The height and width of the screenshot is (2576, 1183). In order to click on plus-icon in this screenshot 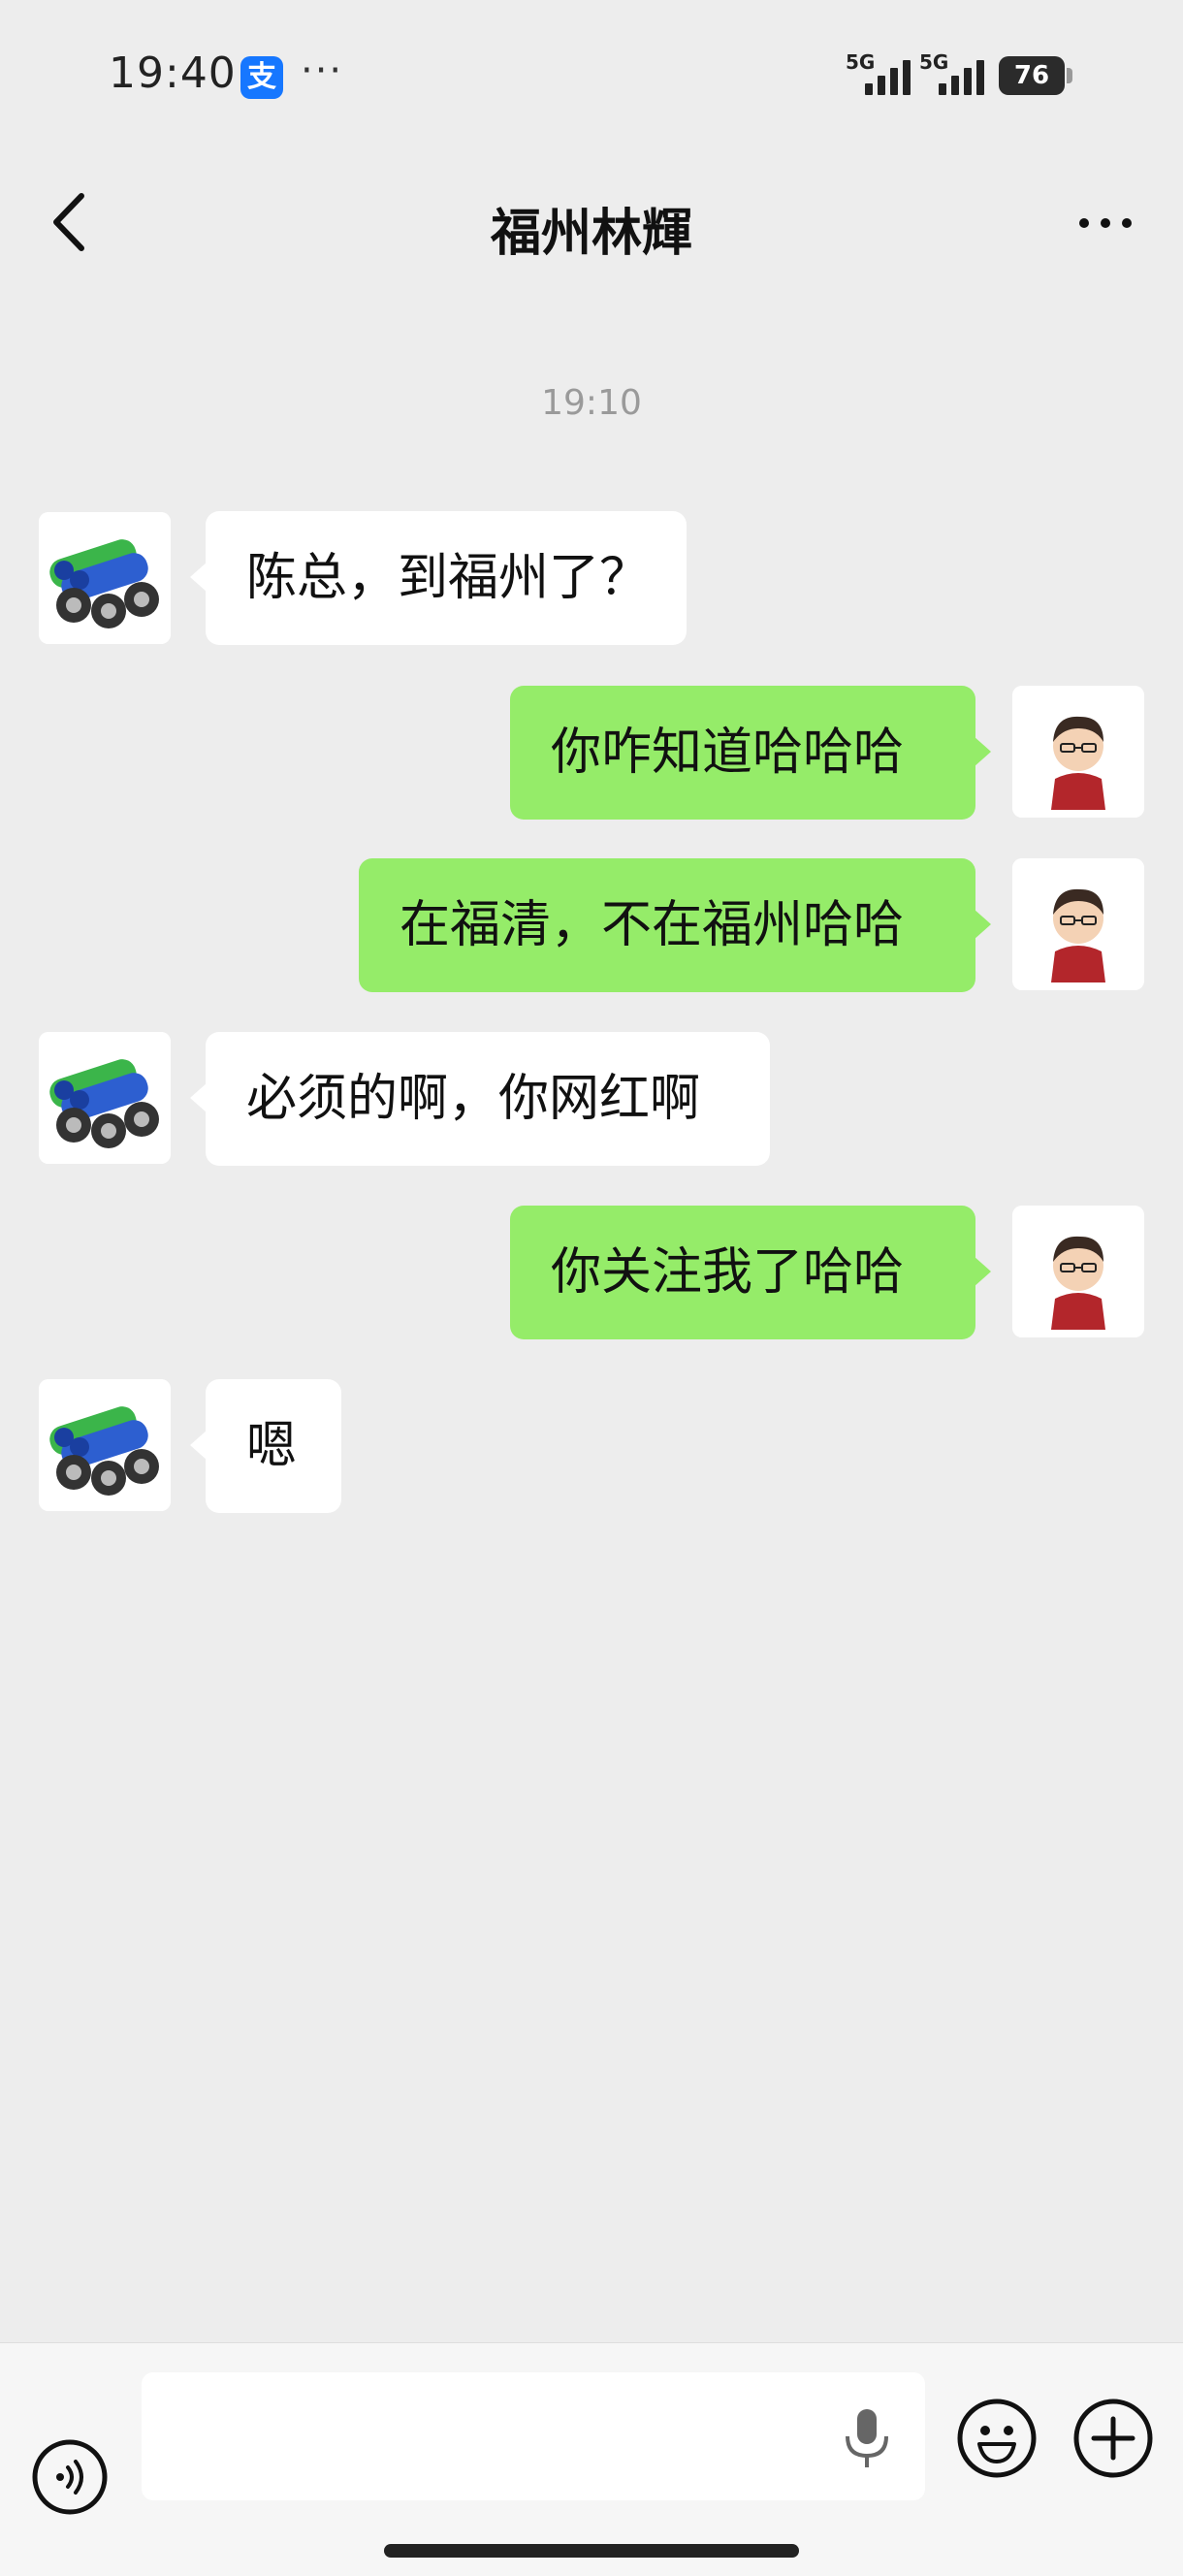, I will do `click(1113, 2438)`.